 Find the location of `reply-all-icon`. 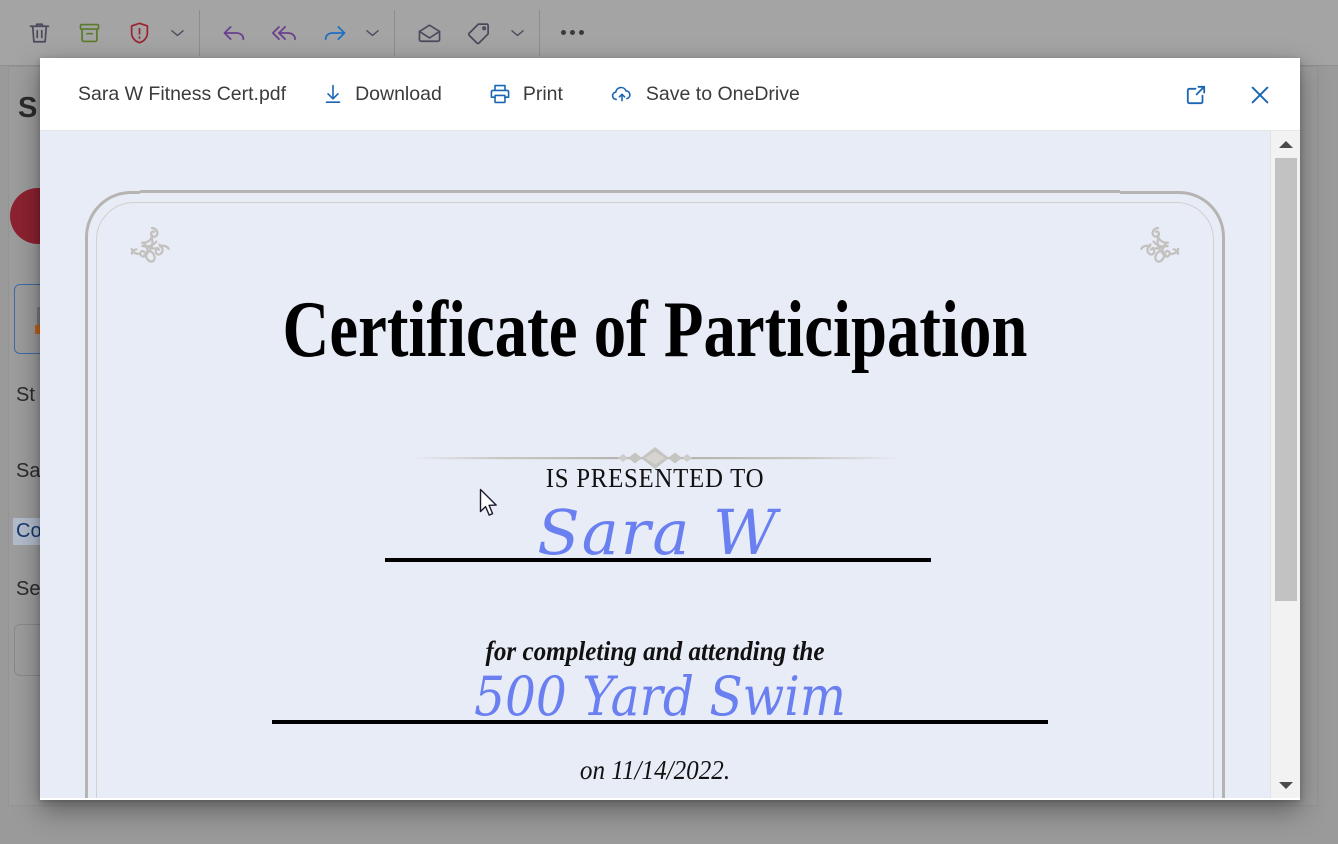

reply-all-icon is located at coordinates (284, 33).